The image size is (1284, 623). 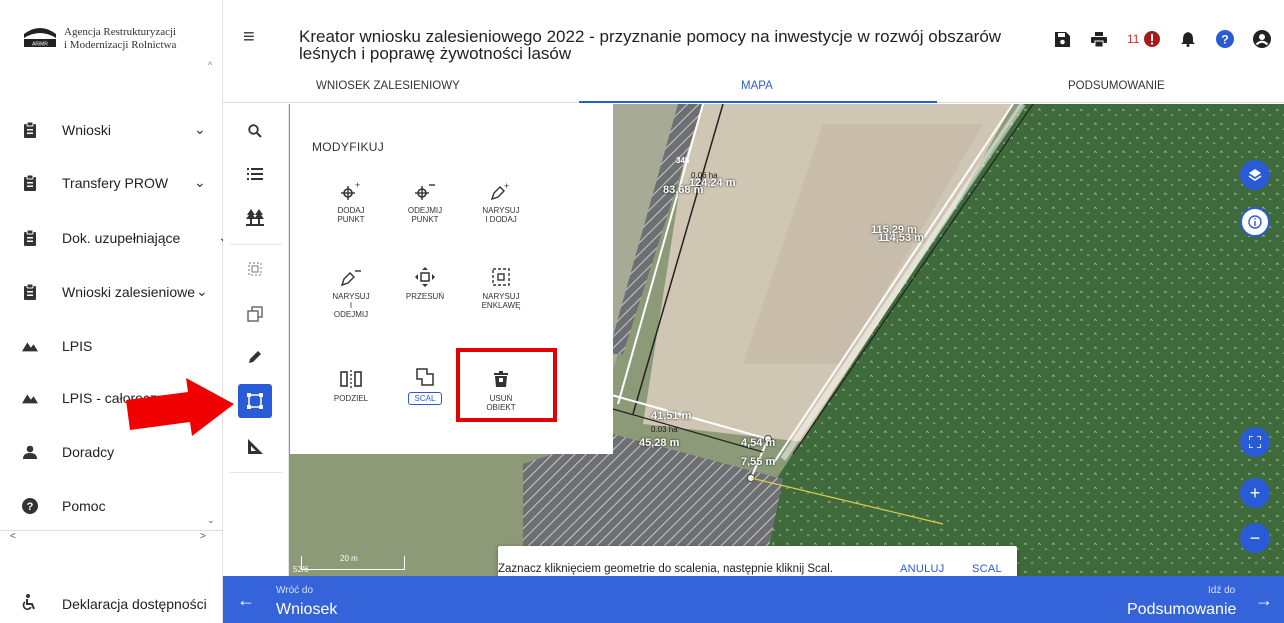 I want to click on sidebar-item-wnioski-zalesieniowe: Wnioski zalesieniowe ⌄, so click(x=115, y=292).